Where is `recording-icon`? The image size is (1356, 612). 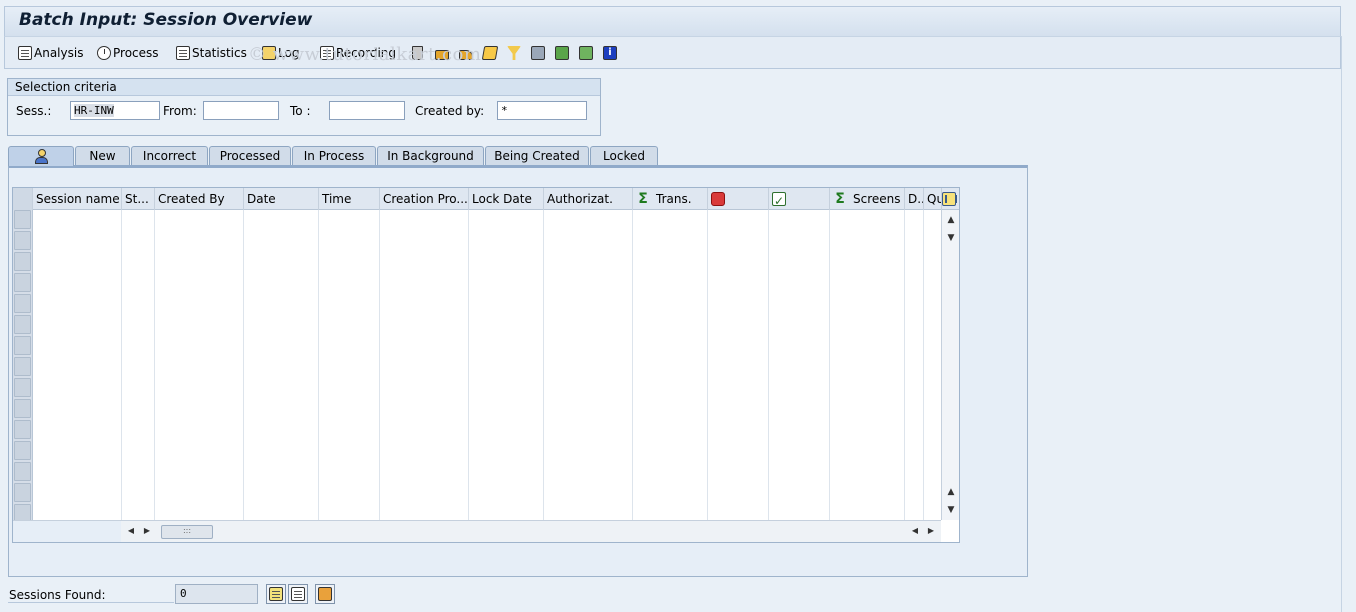 recording-icon is located at coordinates (327, 53).